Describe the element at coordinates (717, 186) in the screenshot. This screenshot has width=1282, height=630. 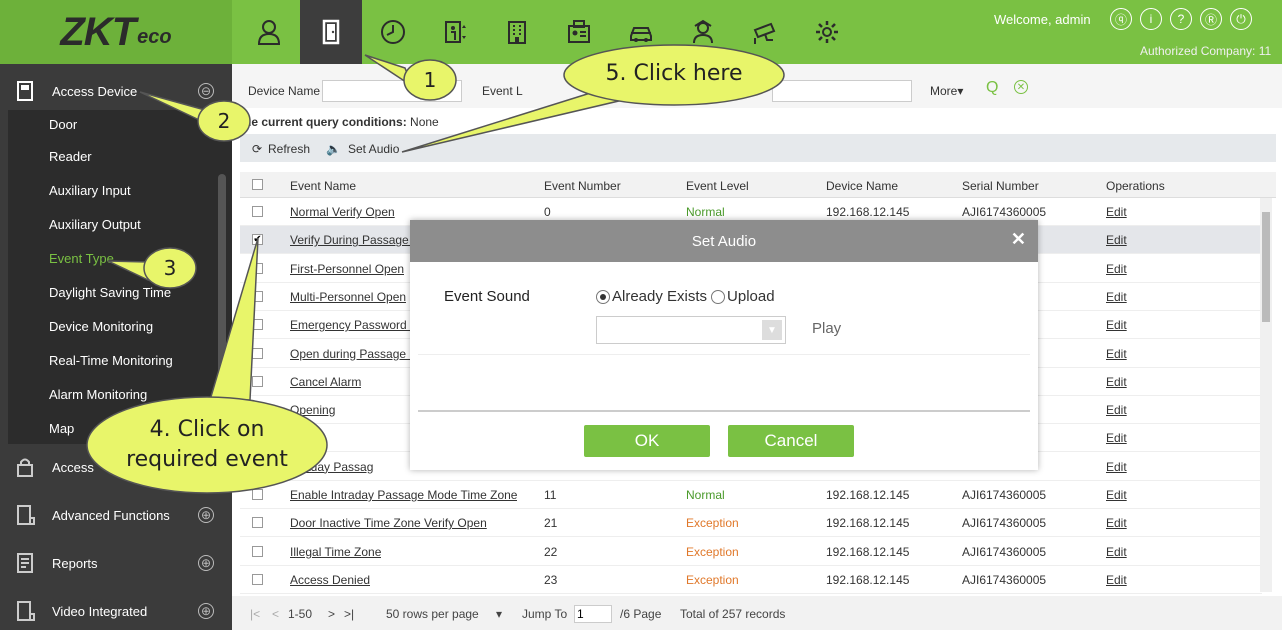
I see `header-event-level: Event Level` at that location.